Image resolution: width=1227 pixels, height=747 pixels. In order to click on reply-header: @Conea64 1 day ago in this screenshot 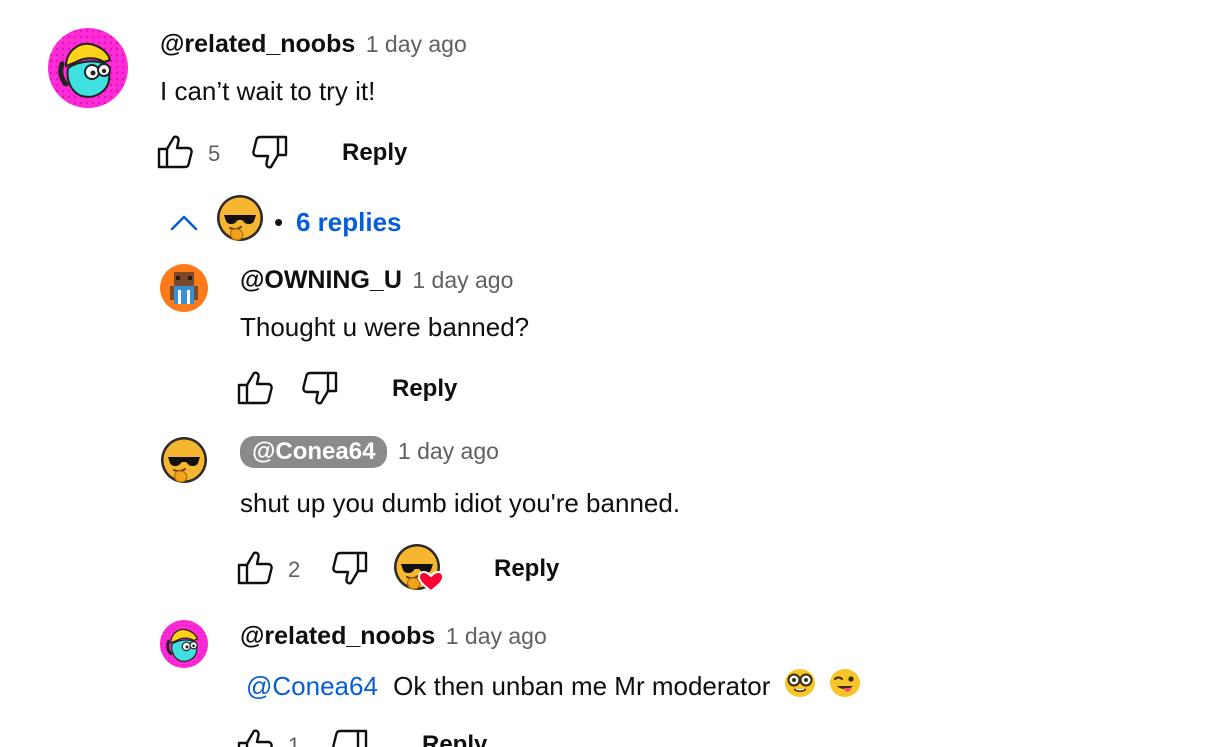, I will do `click(369, 452)`.